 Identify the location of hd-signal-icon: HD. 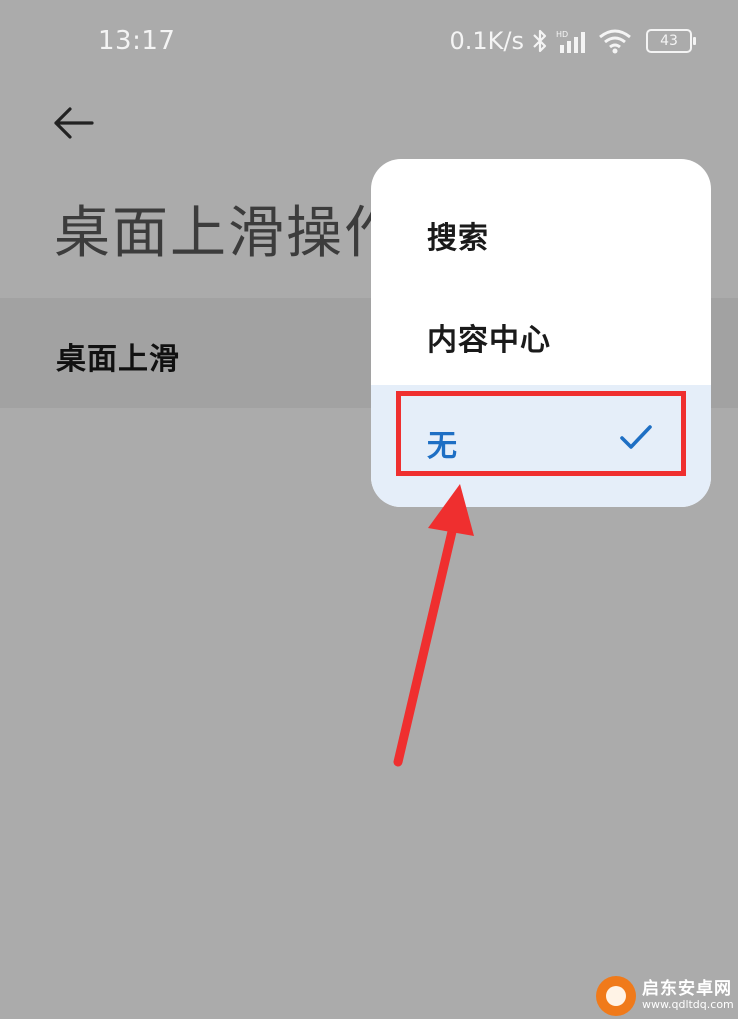
(570, 41).